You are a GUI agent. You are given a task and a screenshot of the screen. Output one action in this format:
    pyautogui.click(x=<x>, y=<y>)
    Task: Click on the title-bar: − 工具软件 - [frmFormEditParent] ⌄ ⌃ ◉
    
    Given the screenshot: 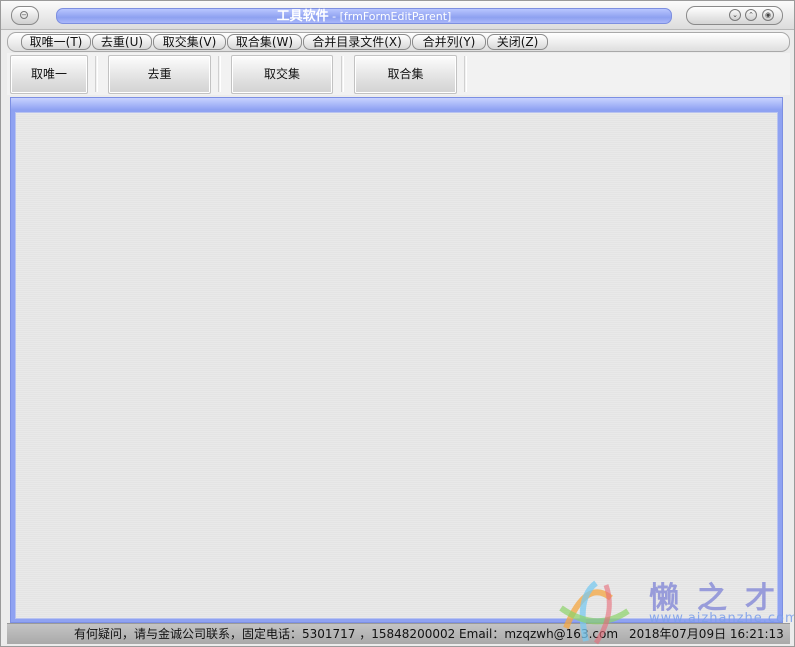 What is the action you would take?
    pyautogui.click(x=397, y=15)
    